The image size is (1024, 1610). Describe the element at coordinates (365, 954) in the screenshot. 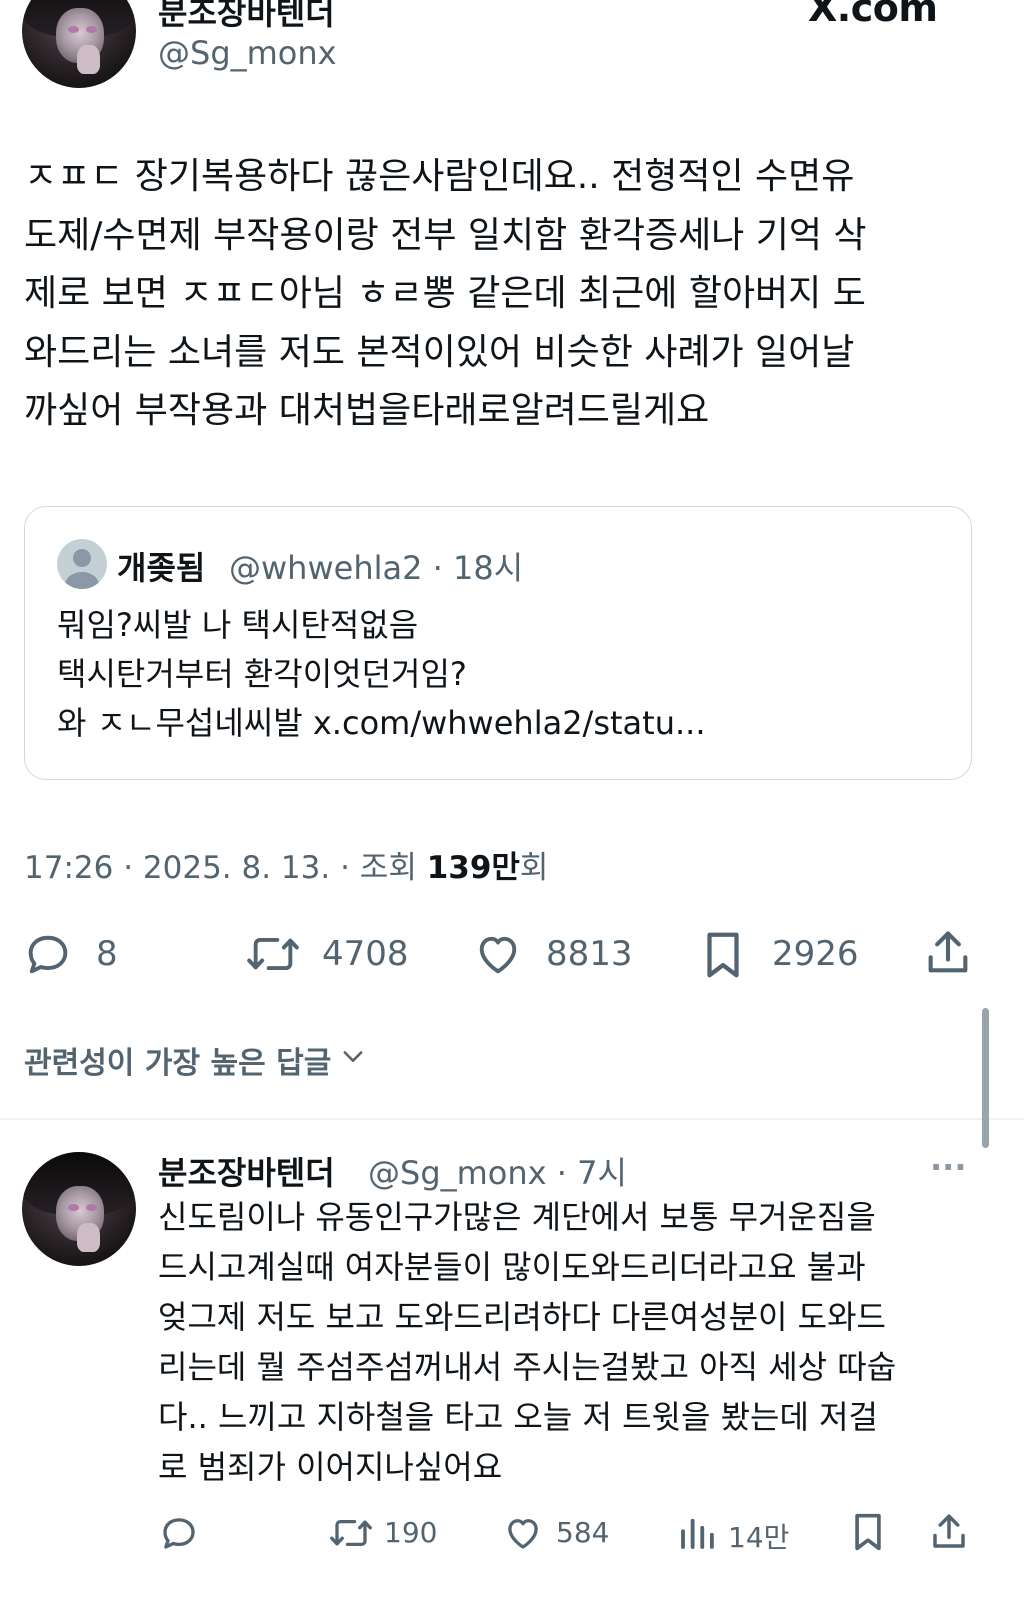

I see `retweet-count: 4708` at that location.